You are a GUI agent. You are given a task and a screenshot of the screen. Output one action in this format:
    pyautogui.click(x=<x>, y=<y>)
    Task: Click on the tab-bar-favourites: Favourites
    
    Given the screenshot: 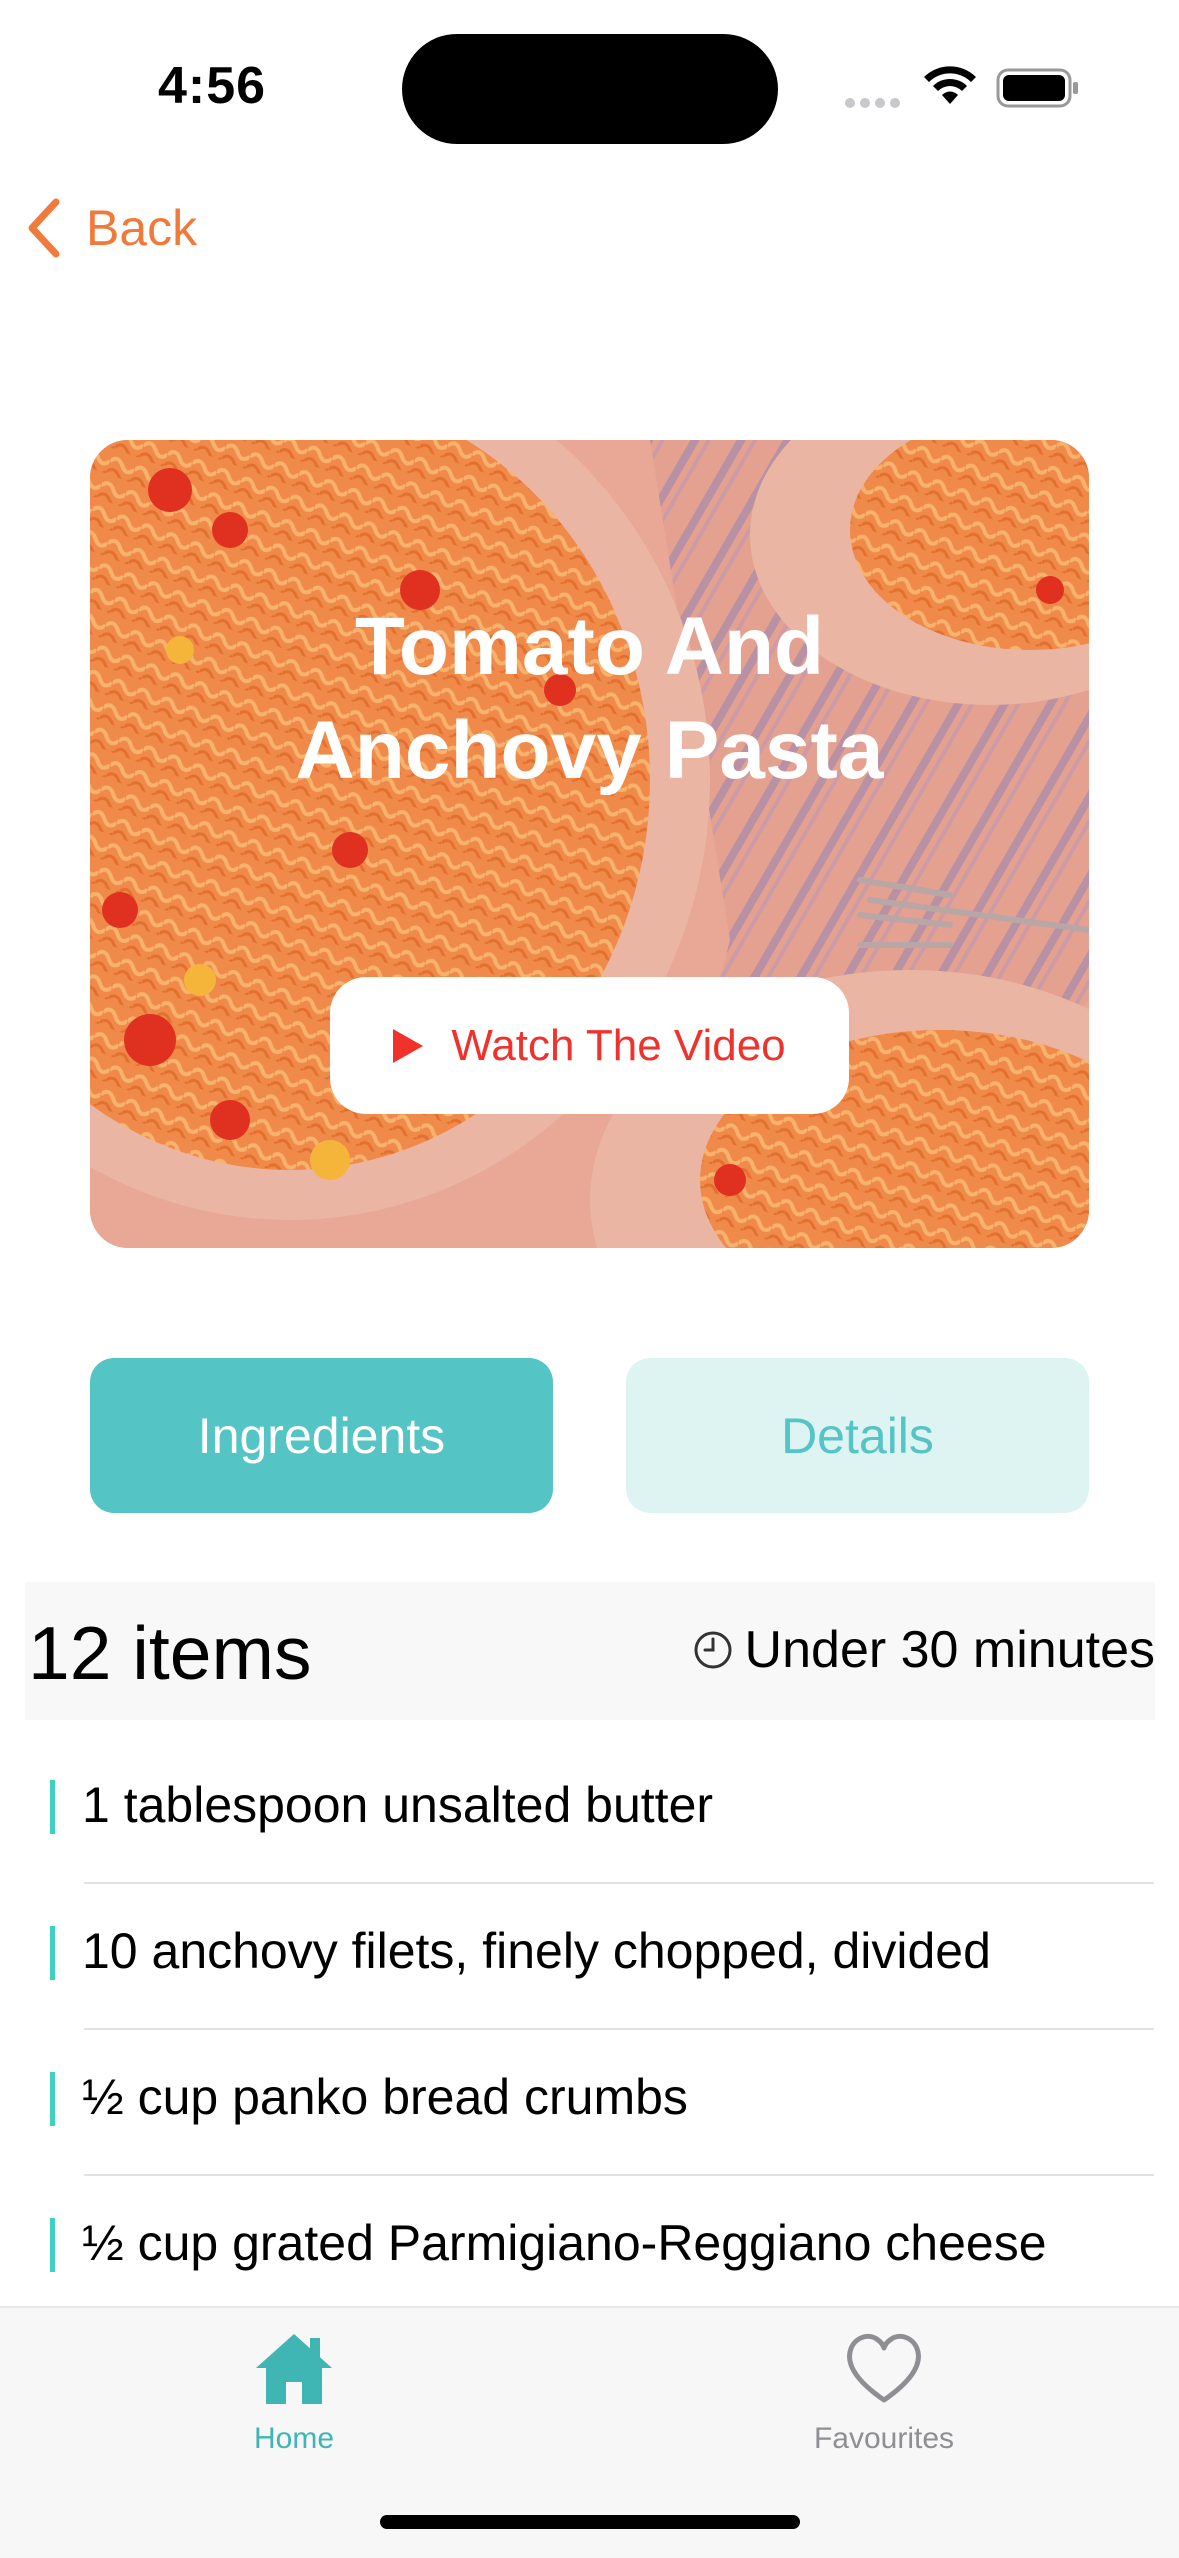 What is the action you would take?
    pyautogui.click(x=884, y=2392)
    